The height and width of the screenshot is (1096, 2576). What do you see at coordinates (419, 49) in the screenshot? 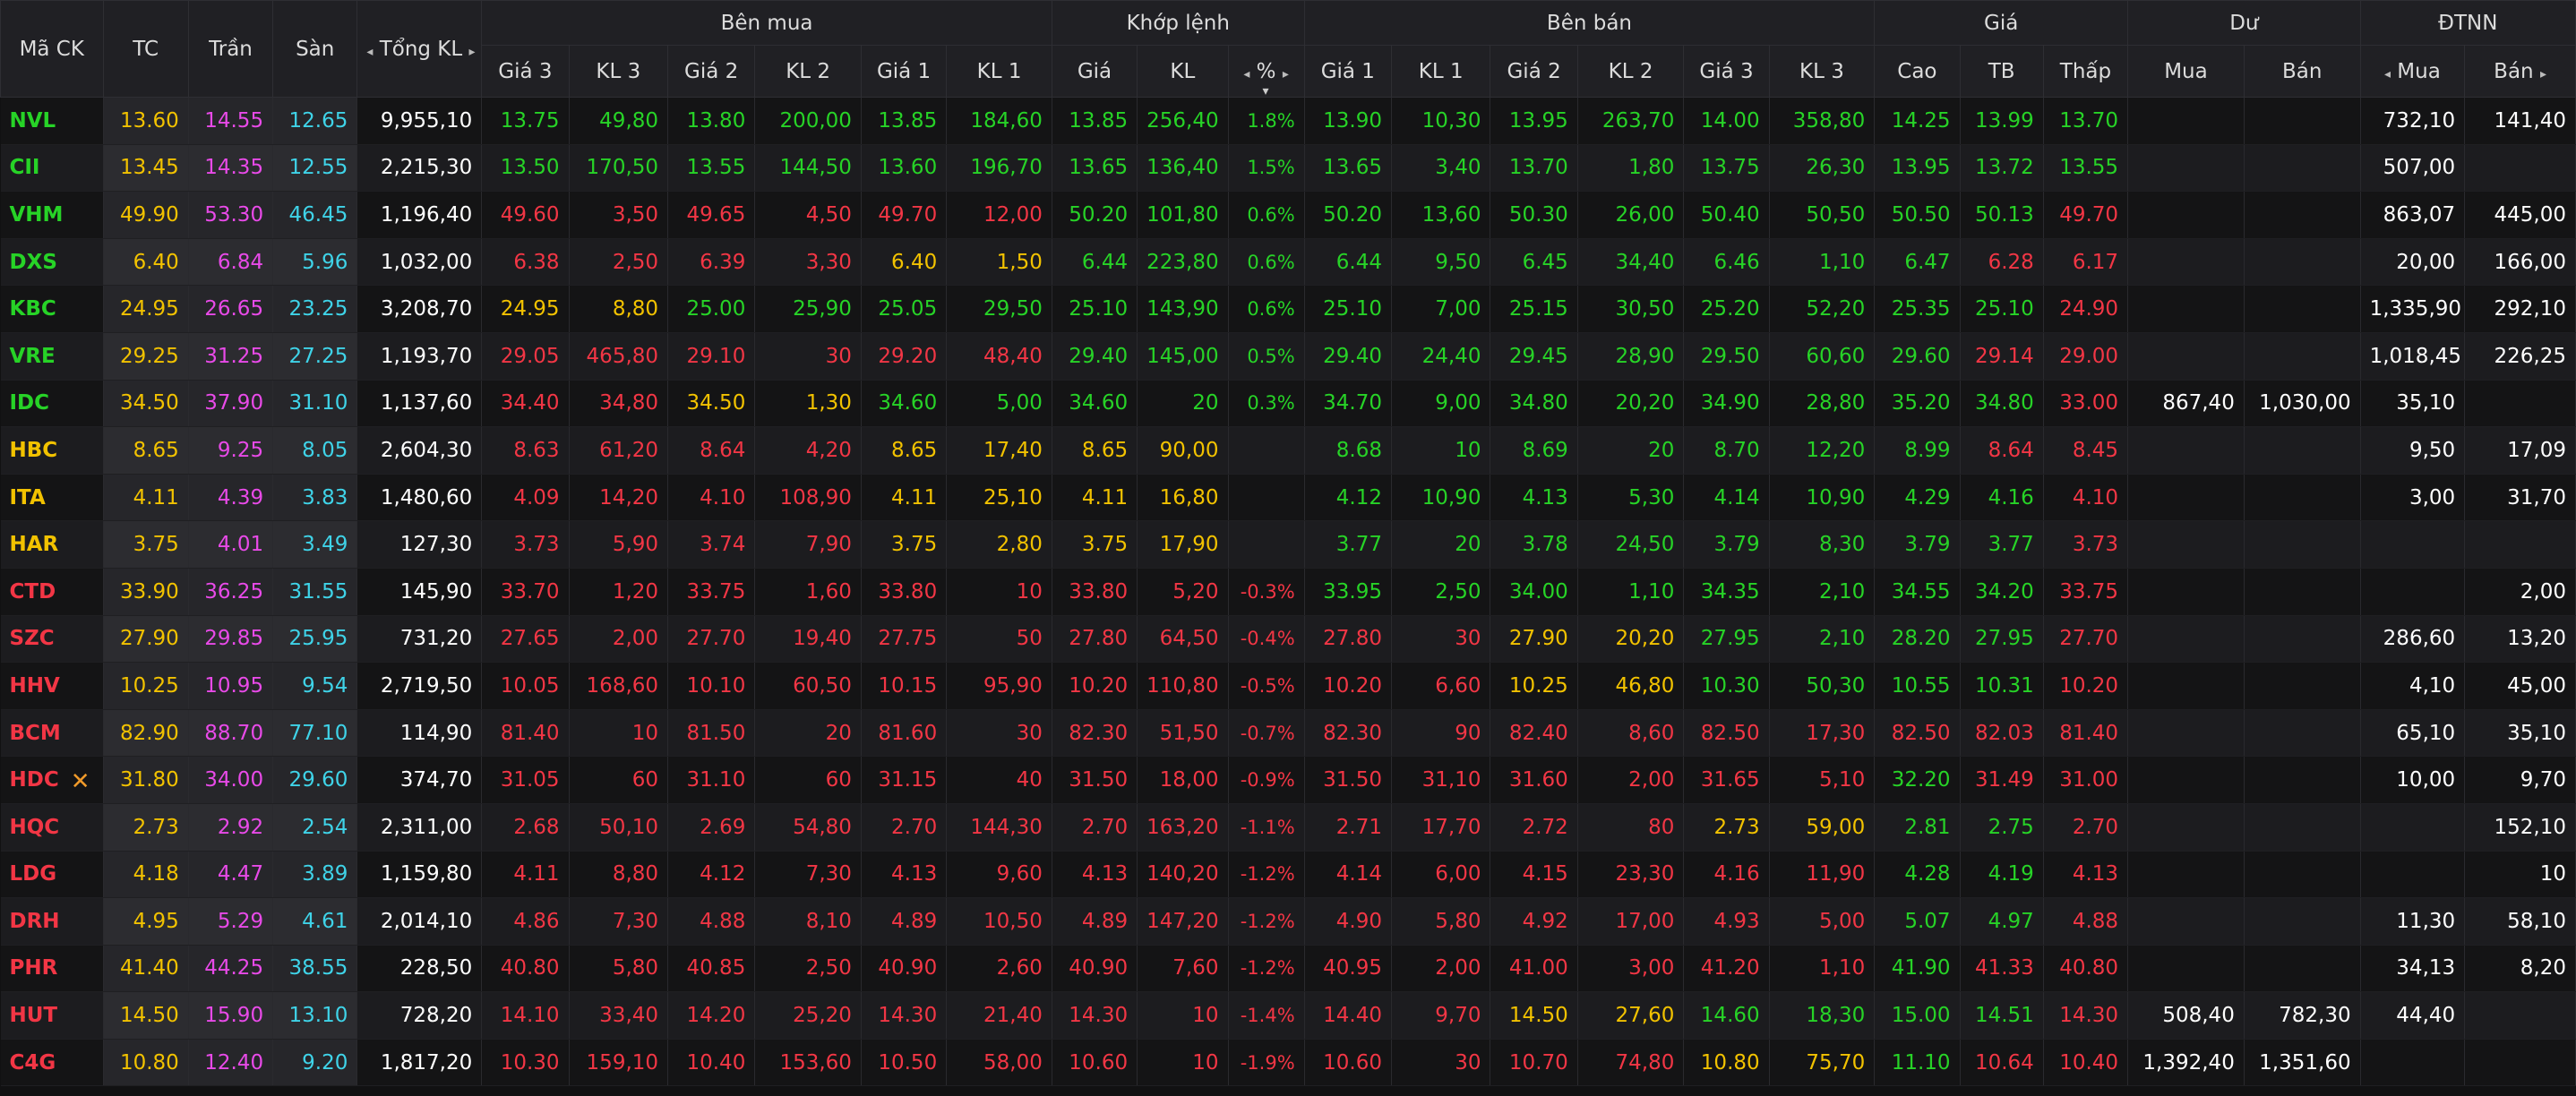
I see `header-total-volume: ◂ Tổng KL ▸` at bounding box center [419, 49].